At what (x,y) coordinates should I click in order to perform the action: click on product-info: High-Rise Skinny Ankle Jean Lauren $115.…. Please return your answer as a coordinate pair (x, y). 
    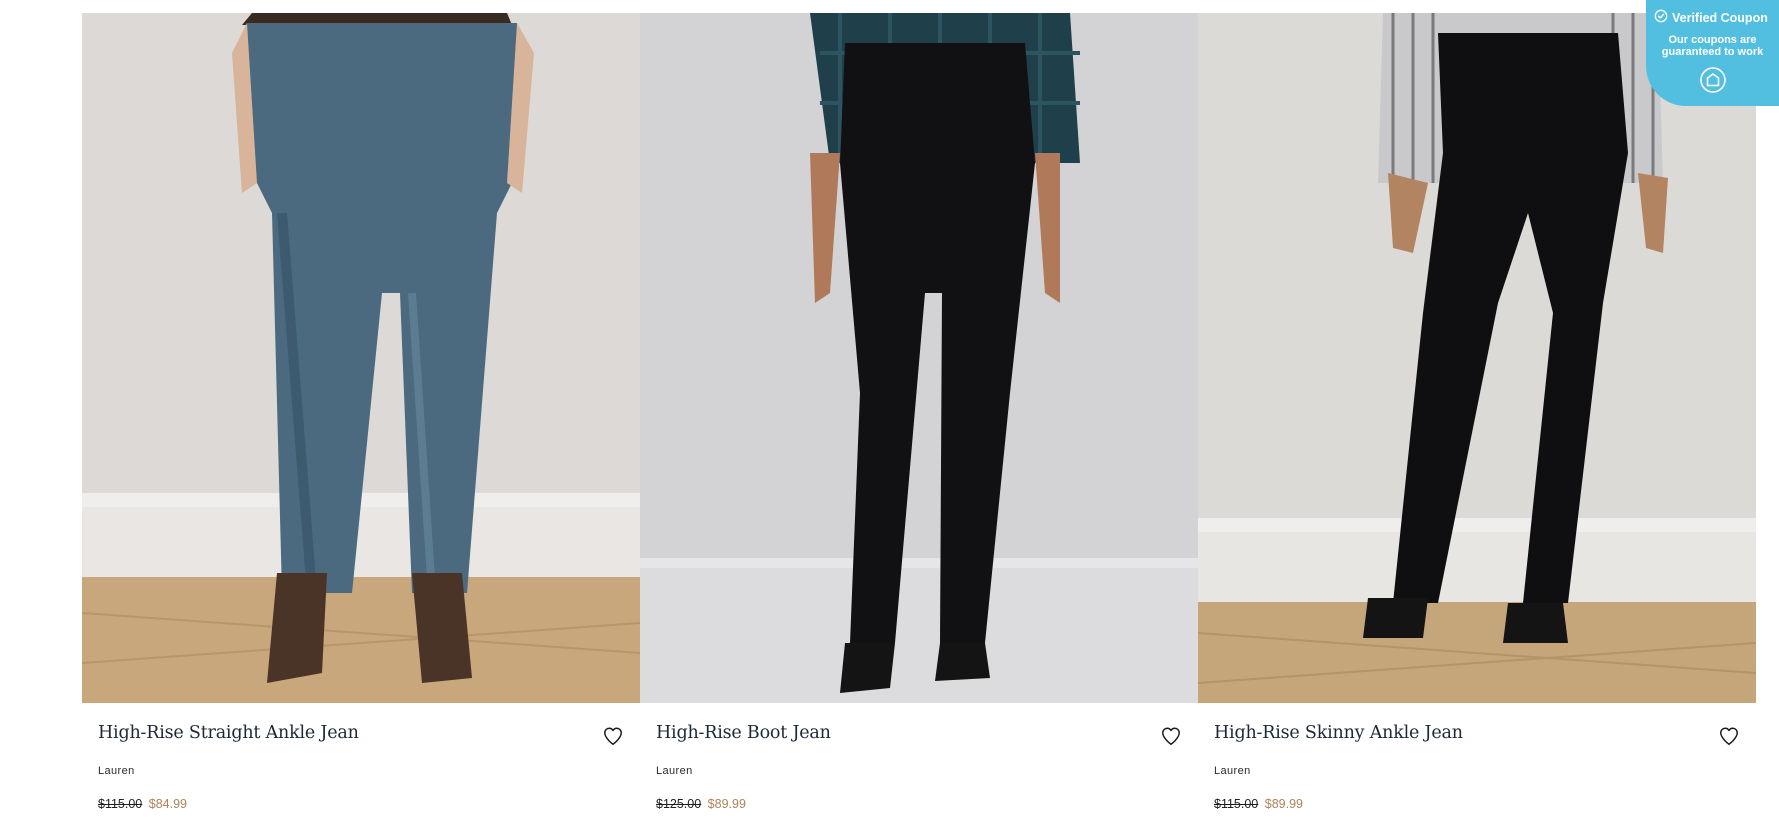
    Looking at the image, I should click on (1477, 773).